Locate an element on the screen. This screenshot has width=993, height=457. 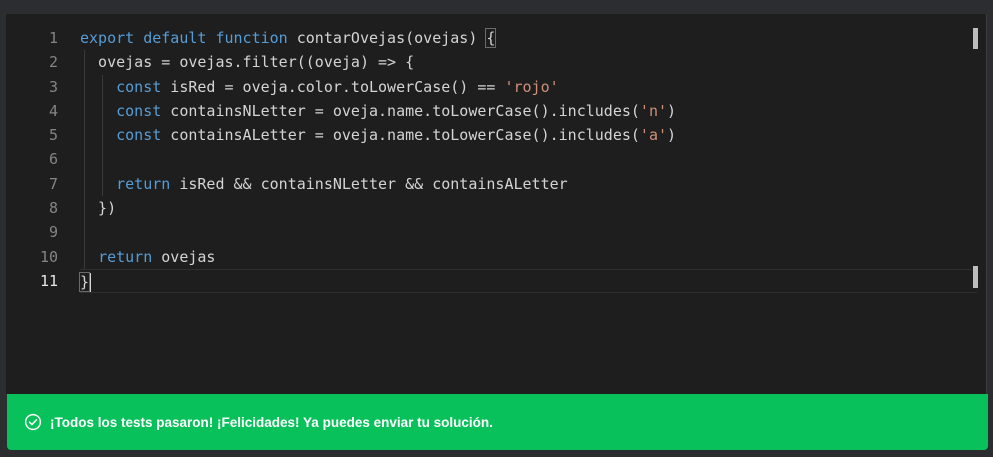
keyword-token: export is located at coordinates (107, 38).